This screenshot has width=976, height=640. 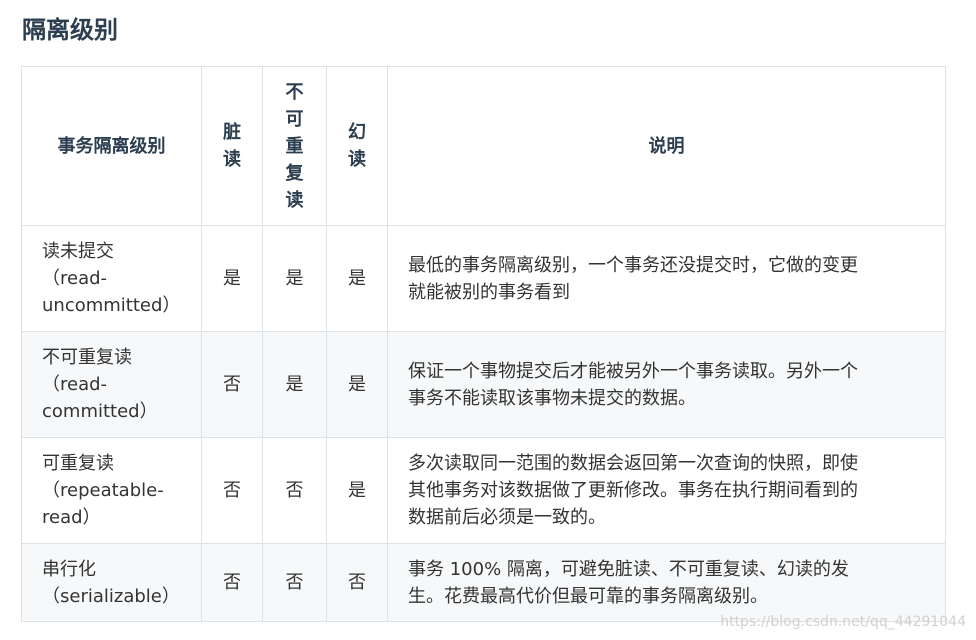 What do you see at coordinates (232, 132) in the screenshot?
I see `header-dirty-read-char: 脏` at bounding box center [232, 132].